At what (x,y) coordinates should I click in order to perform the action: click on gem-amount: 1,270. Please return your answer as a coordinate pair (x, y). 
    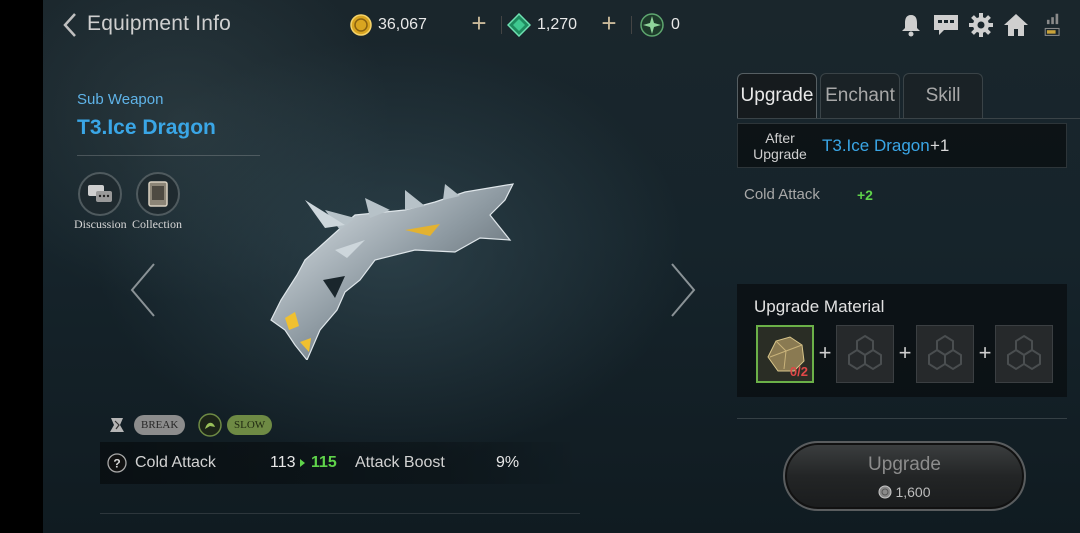
    Looking at the image, I should click on (557, 24).